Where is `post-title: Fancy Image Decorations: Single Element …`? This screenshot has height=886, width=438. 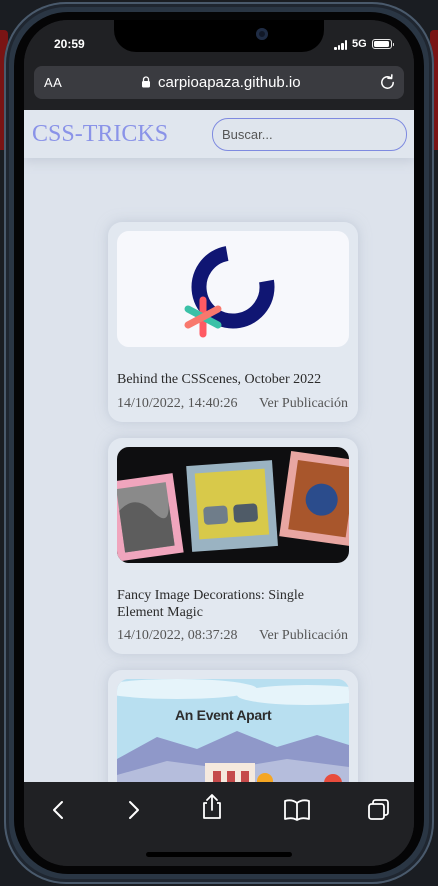 post-title: Fancy Image Decorations: Single Element … is located at coordinates (229, 604).